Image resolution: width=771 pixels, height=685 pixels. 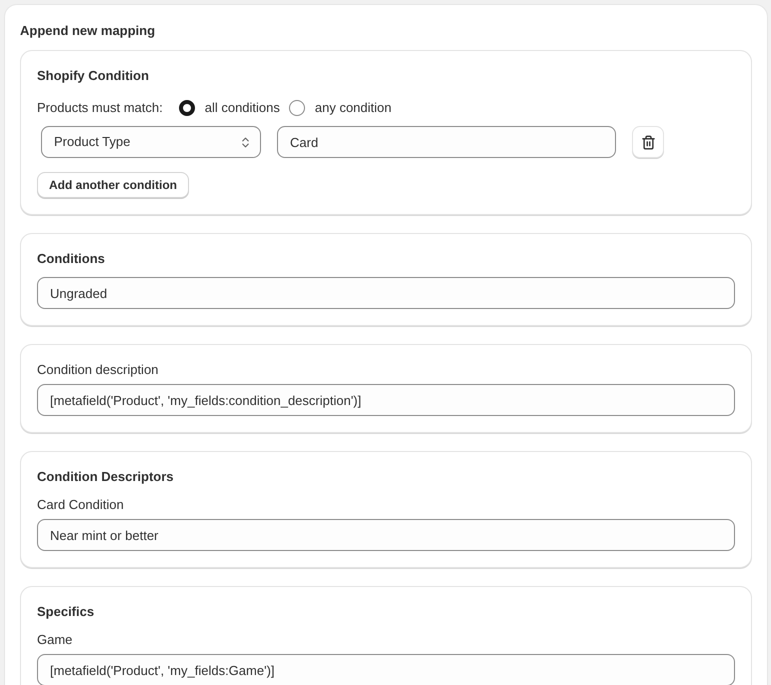 I want to click on radio-label: all conditions, so click(x=242, y=108).